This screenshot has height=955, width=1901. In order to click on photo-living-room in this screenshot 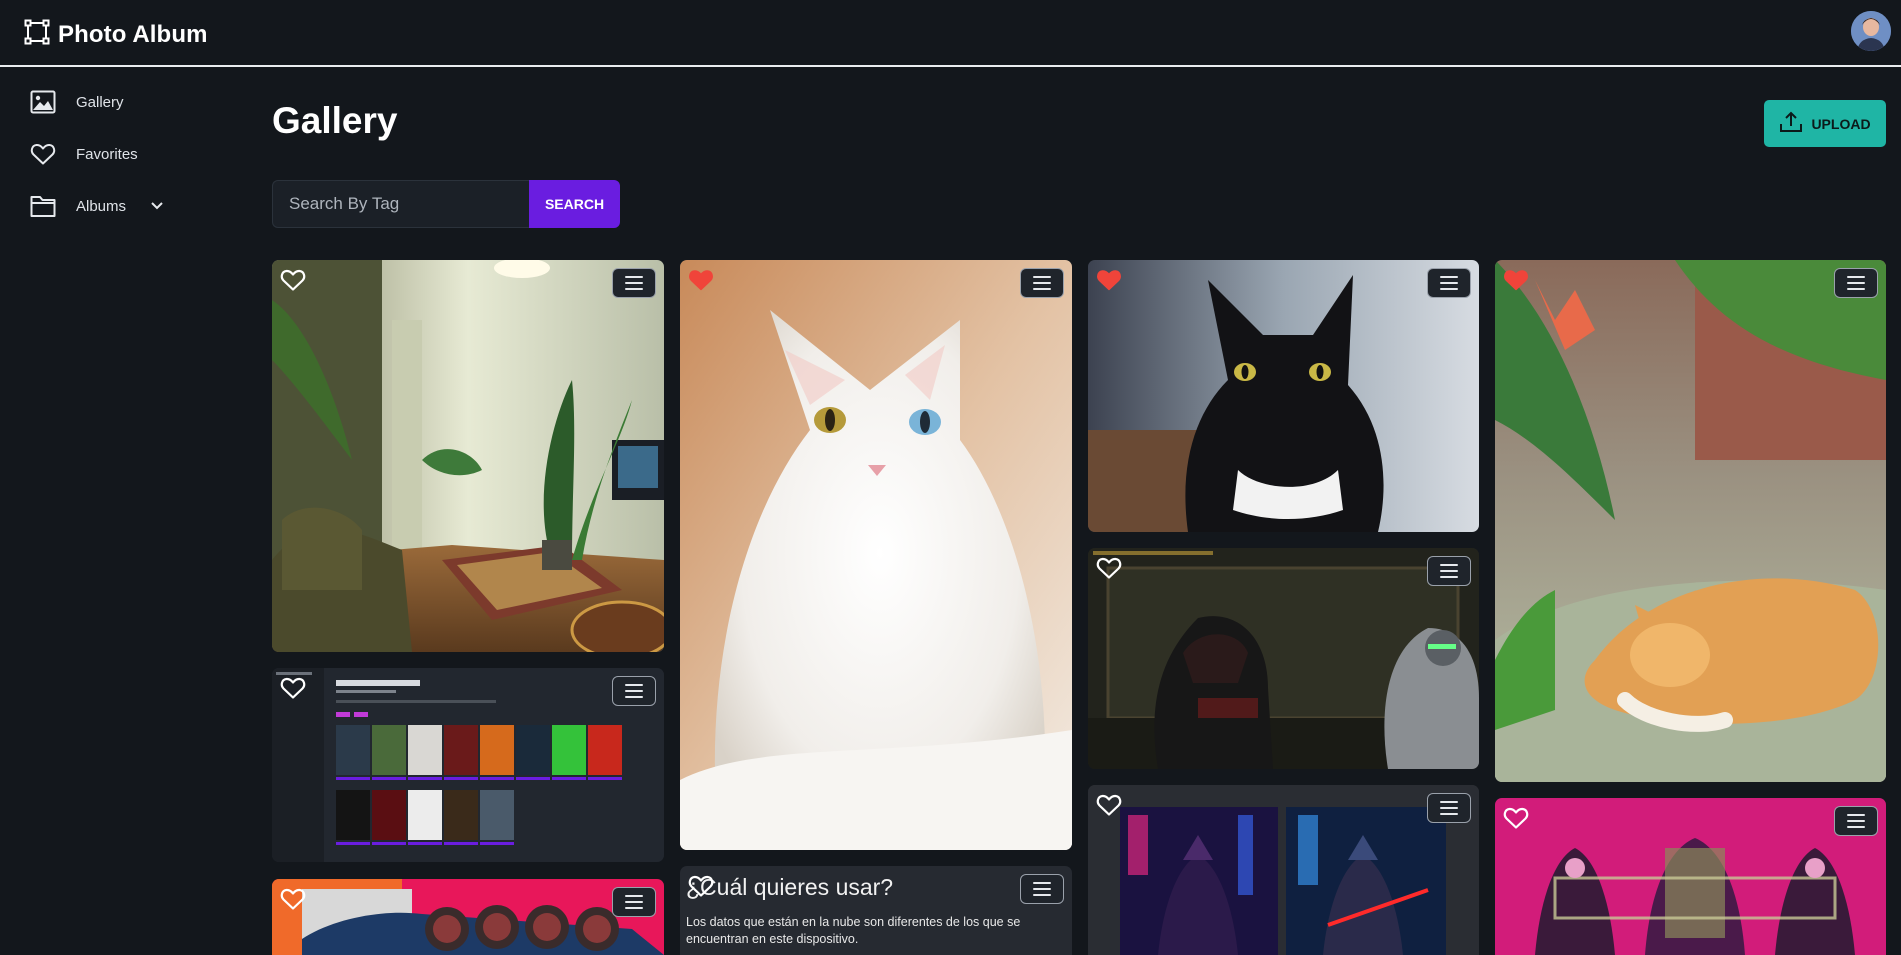, I will do `click(468, 456)`.